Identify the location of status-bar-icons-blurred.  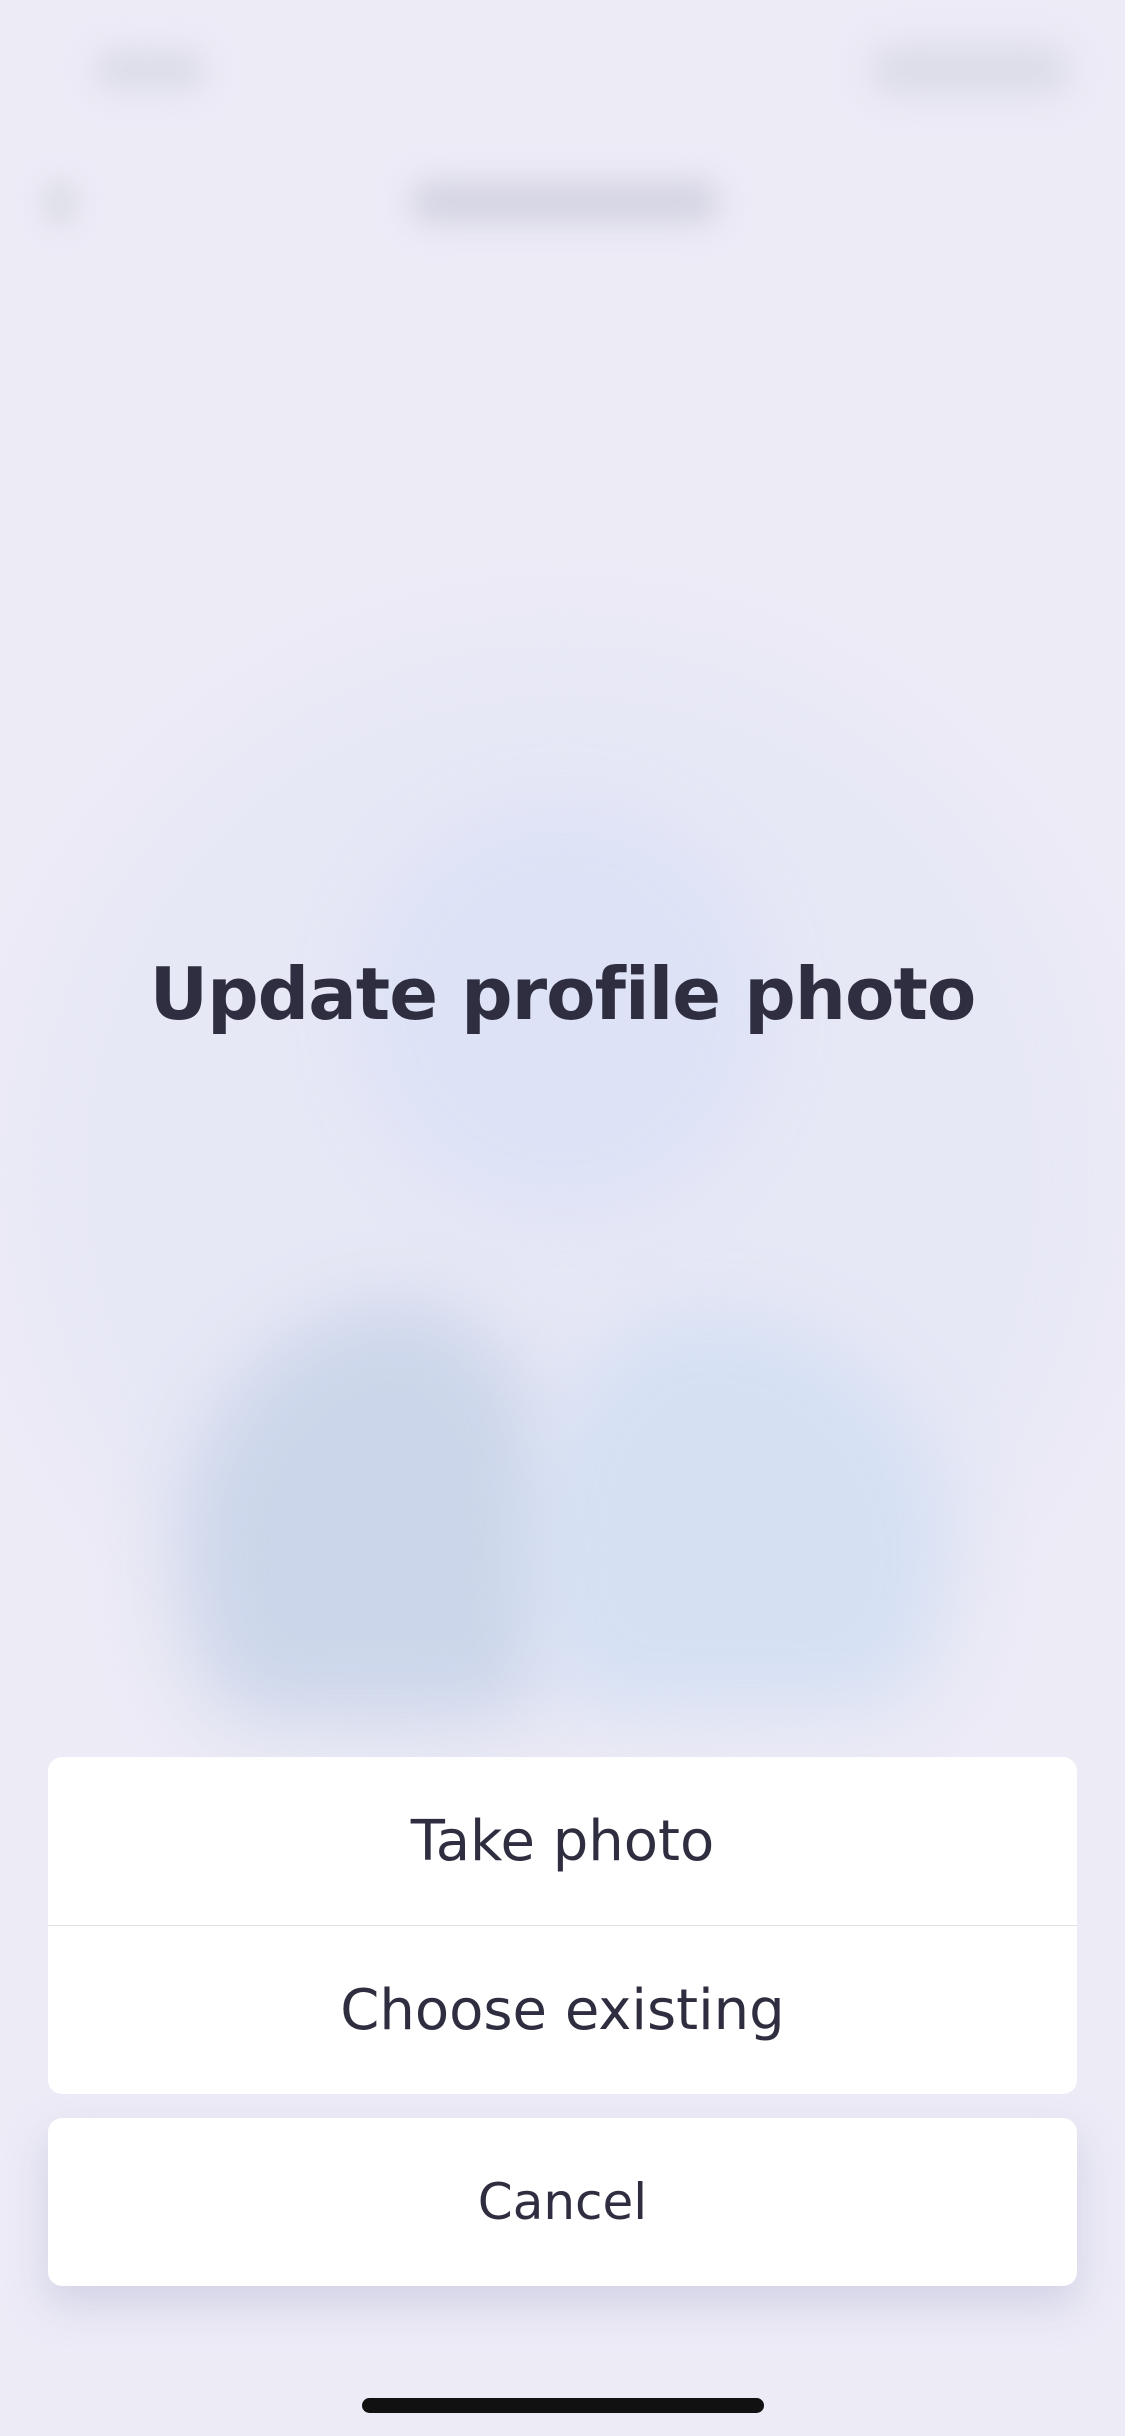
(970, 70).